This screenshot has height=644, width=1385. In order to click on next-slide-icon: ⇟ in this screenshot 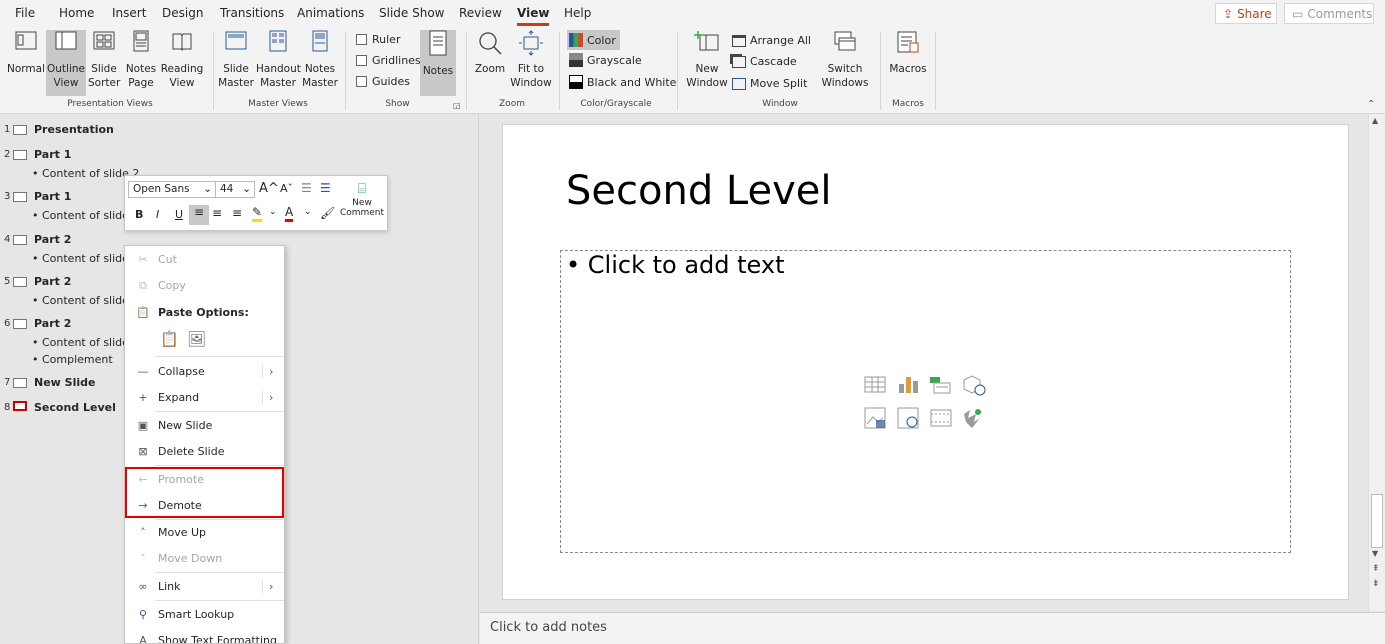, I will do `click(1376, 584)`.